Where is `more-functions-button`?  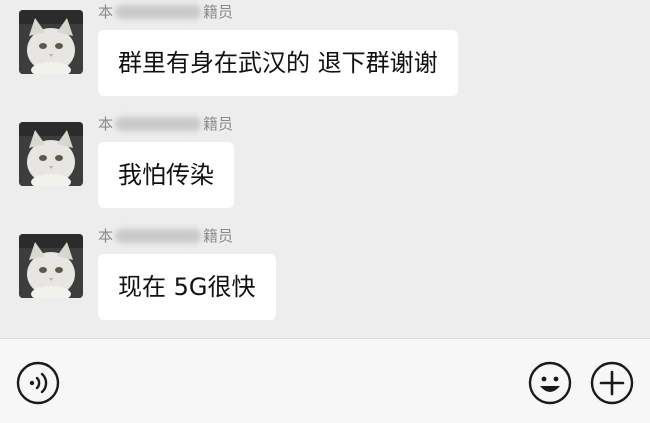 more-functions-button is located at coordinates (612, 383).